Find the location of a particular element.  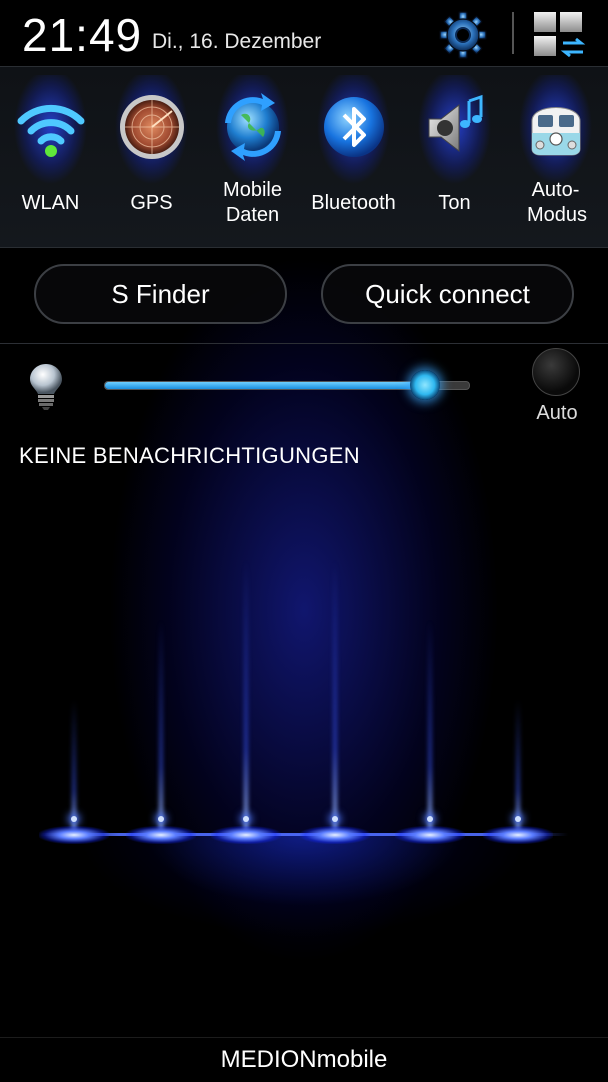

globe-arrows-icon is located at coordinates (253, 127).